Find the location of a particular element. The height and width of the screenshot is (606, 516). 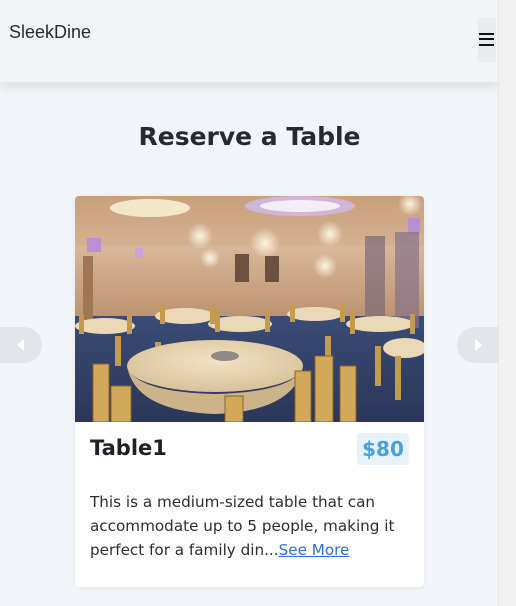

caret-right-icon is located at coordinates (478, 345).